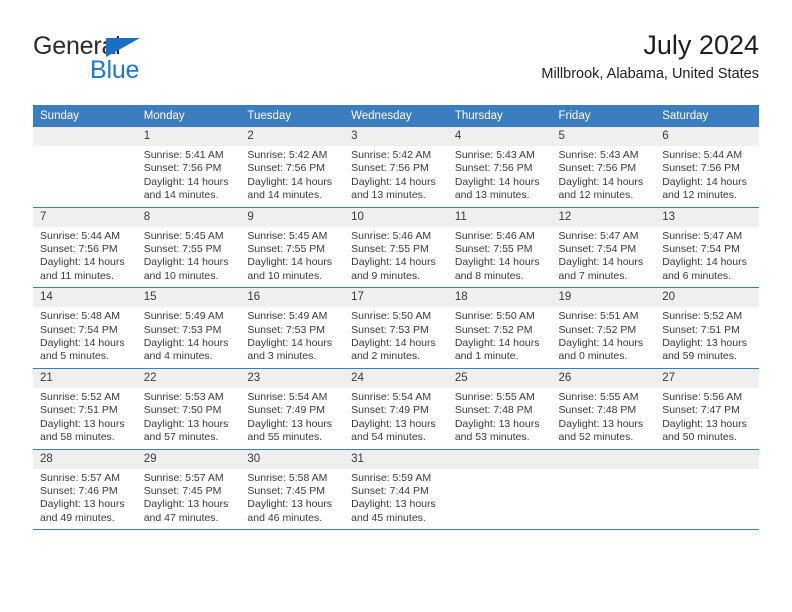  What do you see at coordinates (702, 396) in the screenshot?
I see `sunrise-text: Sunrise: 5:56 AM` at bounding box center [702, 396].